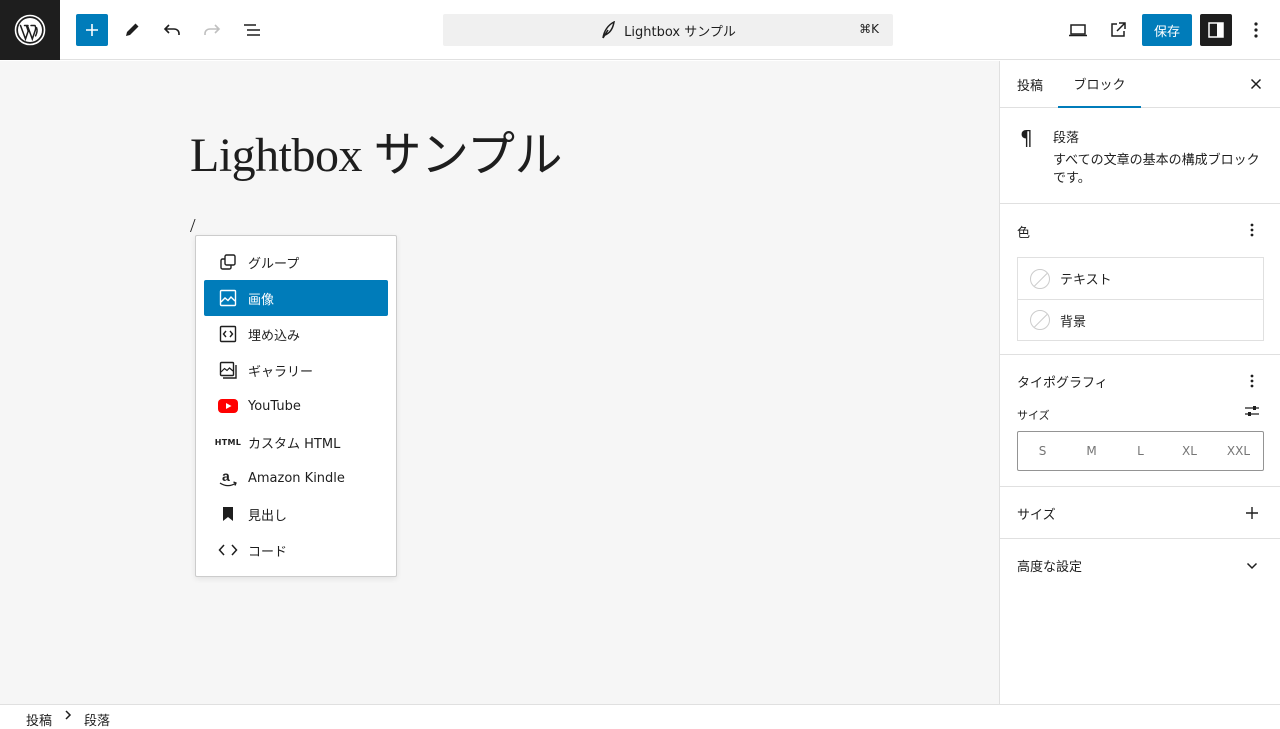 This screenshot has width=1280, height=729. I want to click on inserter-item-label: 埋め込み, so click(274, 336).